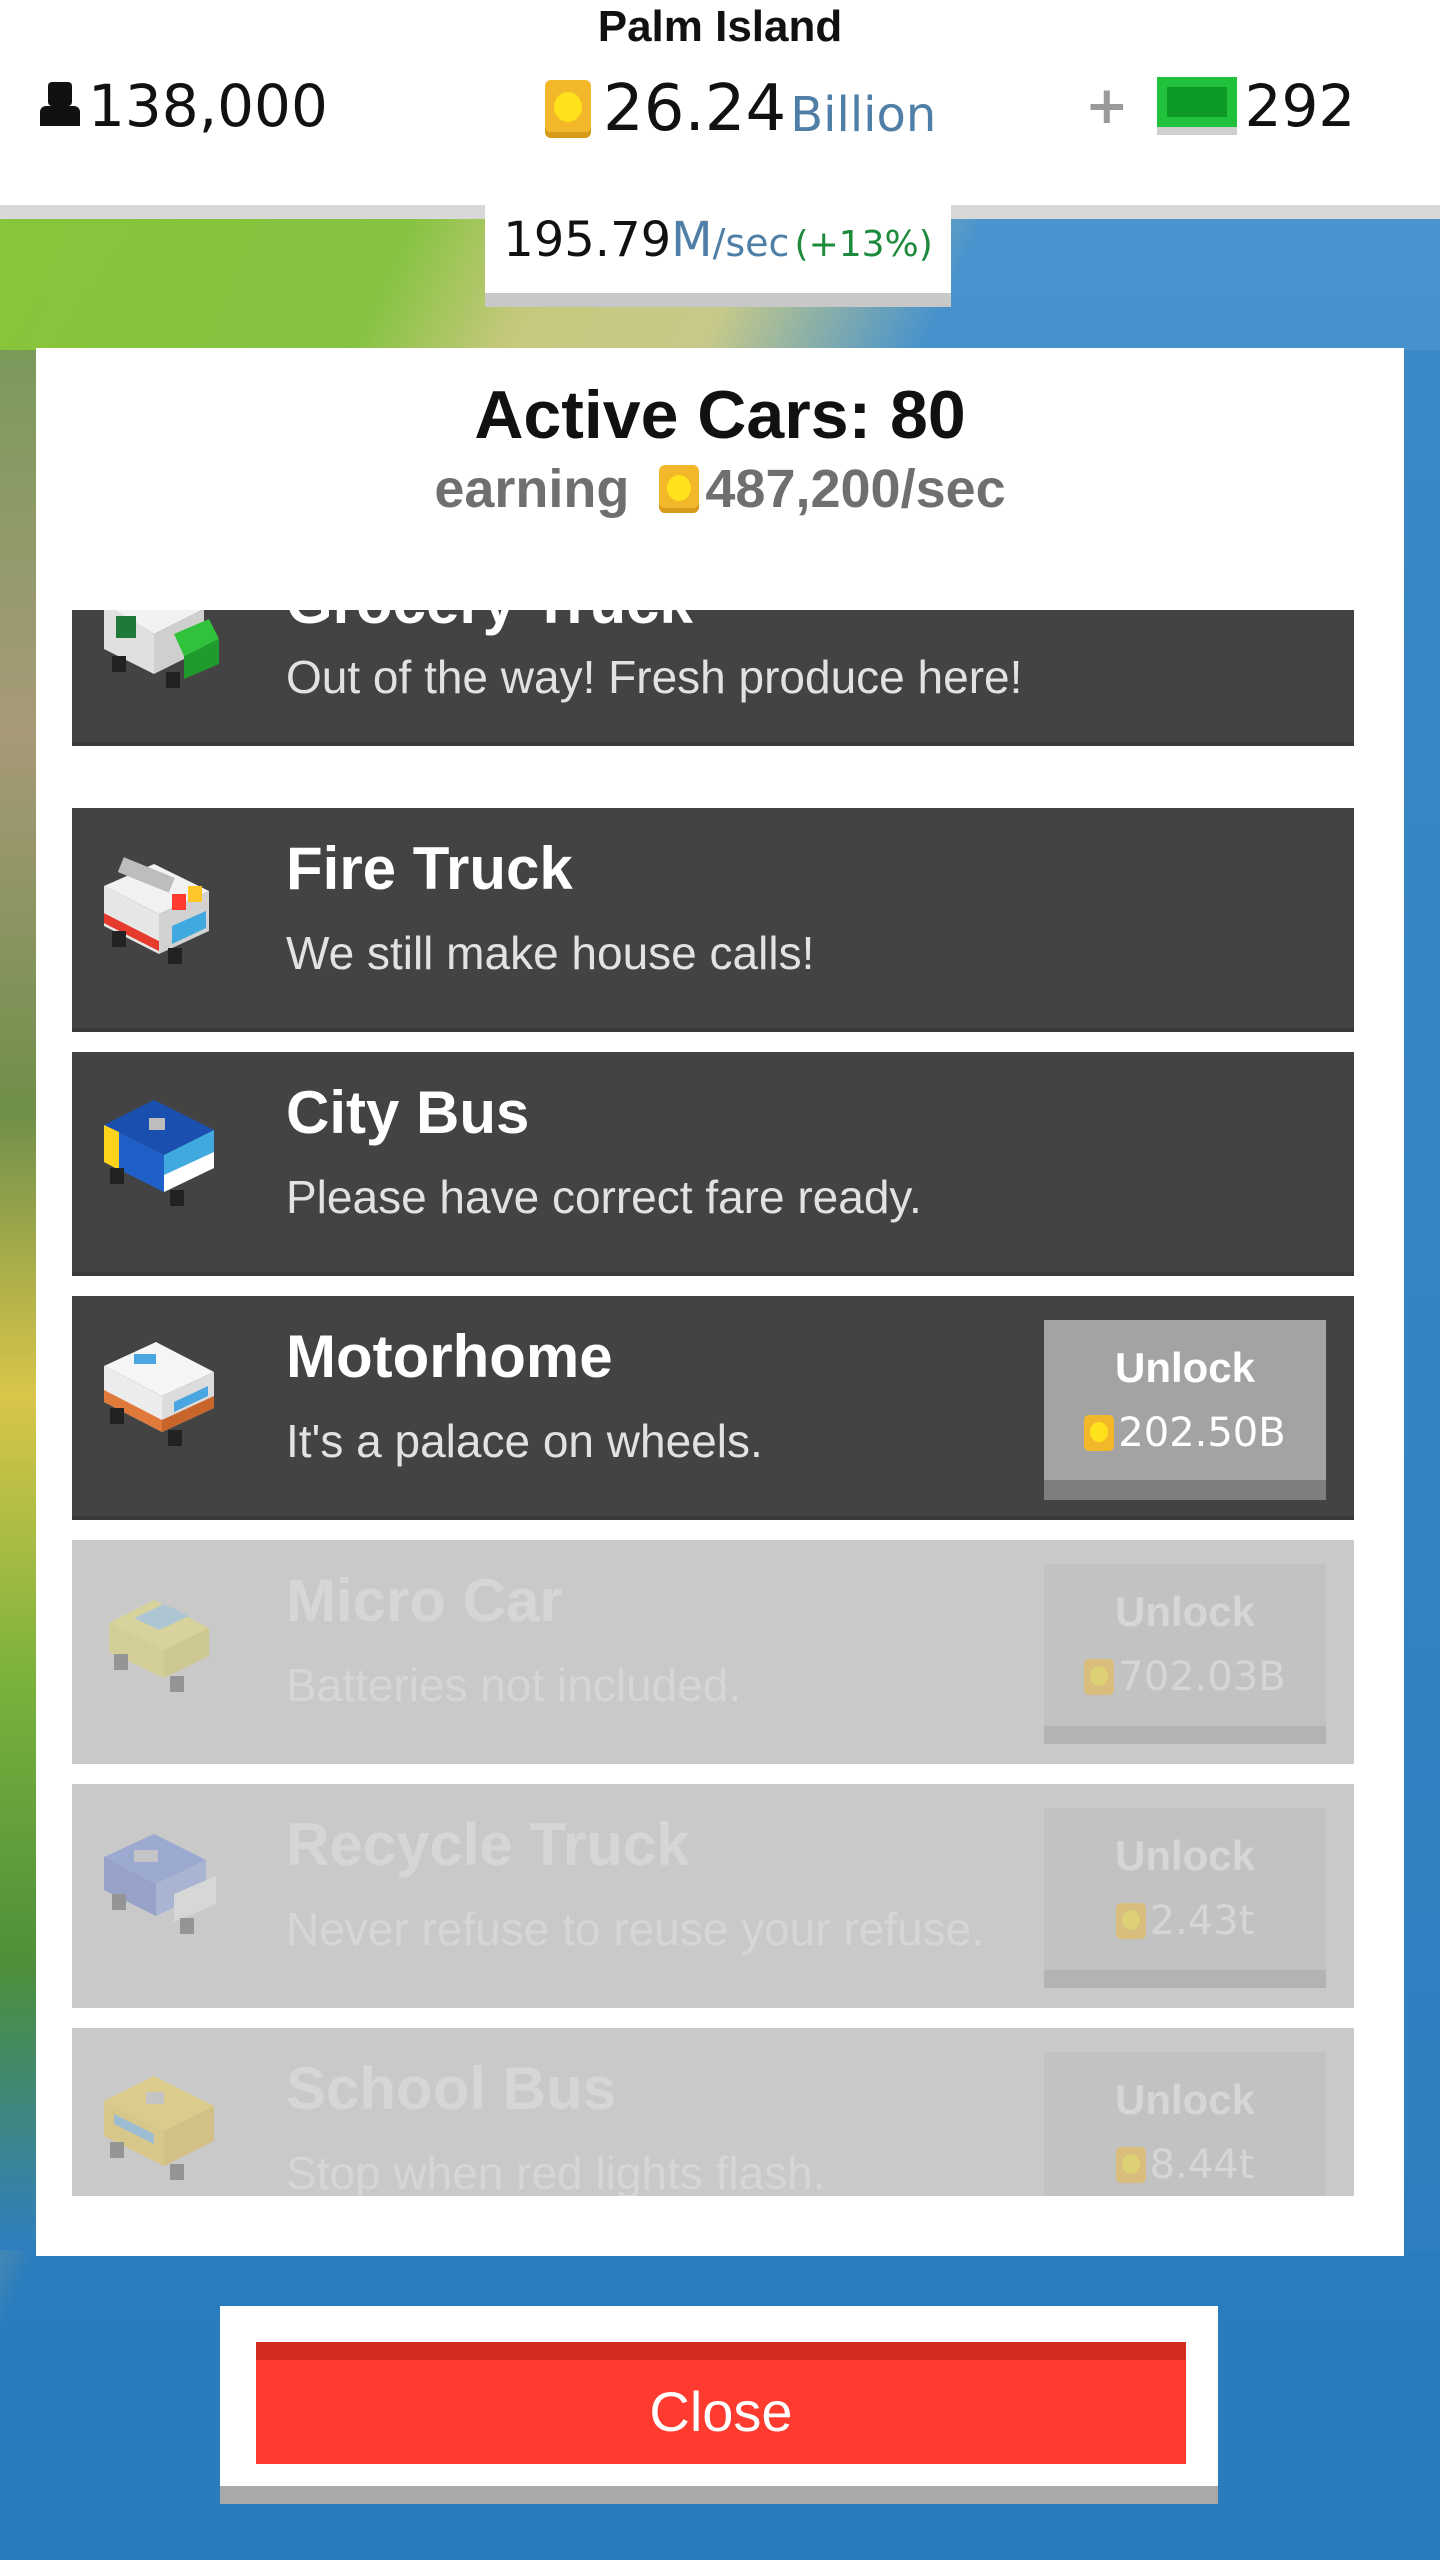 The image size is (1440, 2560). What do you see at coordinates (159, 2128) in the screenshot?
I see `school-bus-icon` at bounding box center [159, 2128].